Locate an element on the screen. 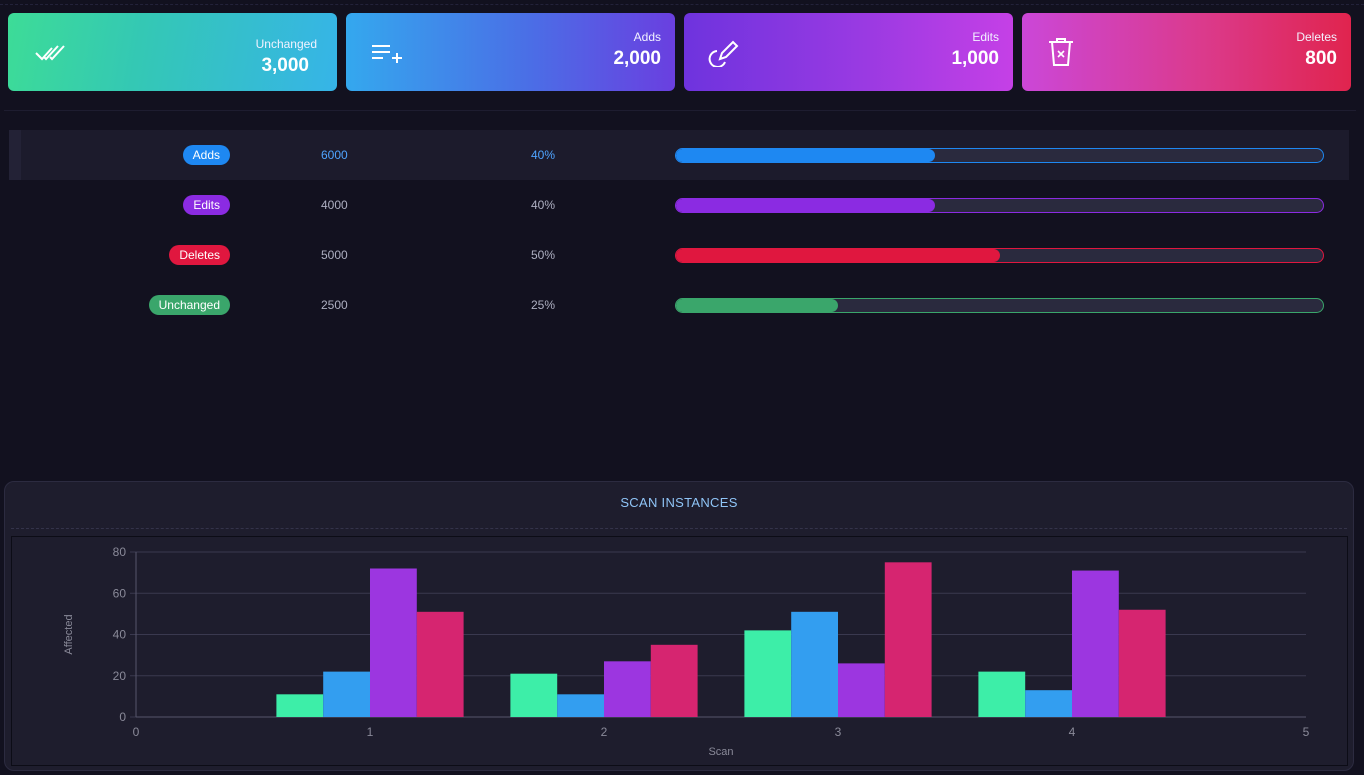  card-value: 3,000 is located at coordinates (285, 65).